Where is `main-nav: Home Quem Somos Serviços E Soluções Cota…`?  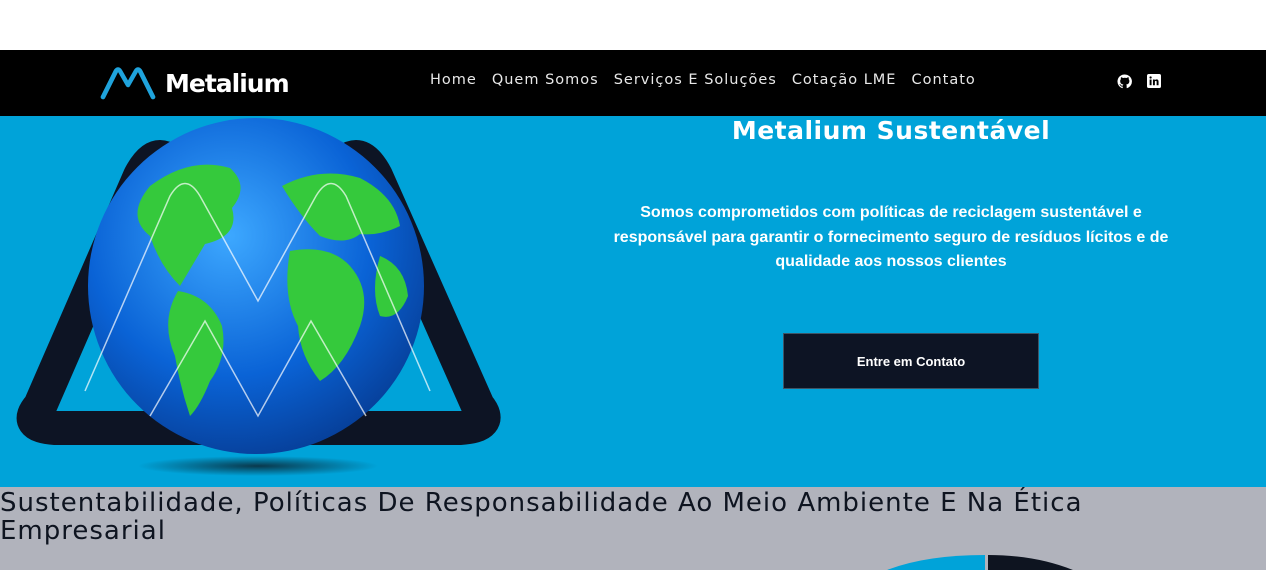 main-nav: Home Quem Somos Serviços E Soluções Cota… is located at coordinates (703, 80).